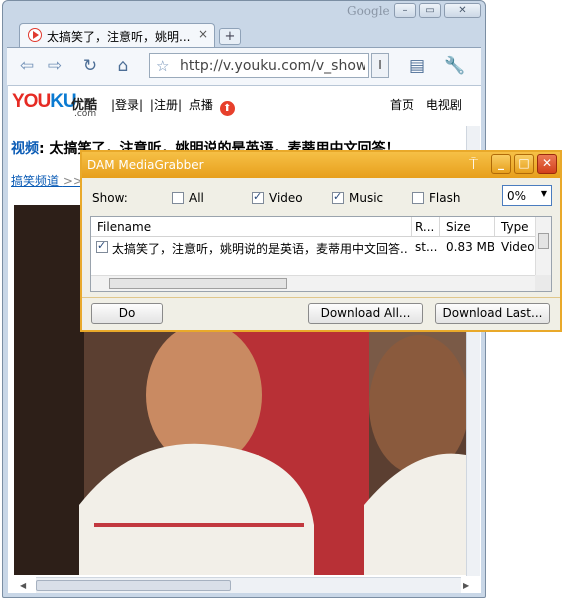 Image resolution: width=562 pixels, height=603 pixels. Describe the element at coordinates (90, 66) in the screenshot. I see `reload-icon: ↻` at that location.